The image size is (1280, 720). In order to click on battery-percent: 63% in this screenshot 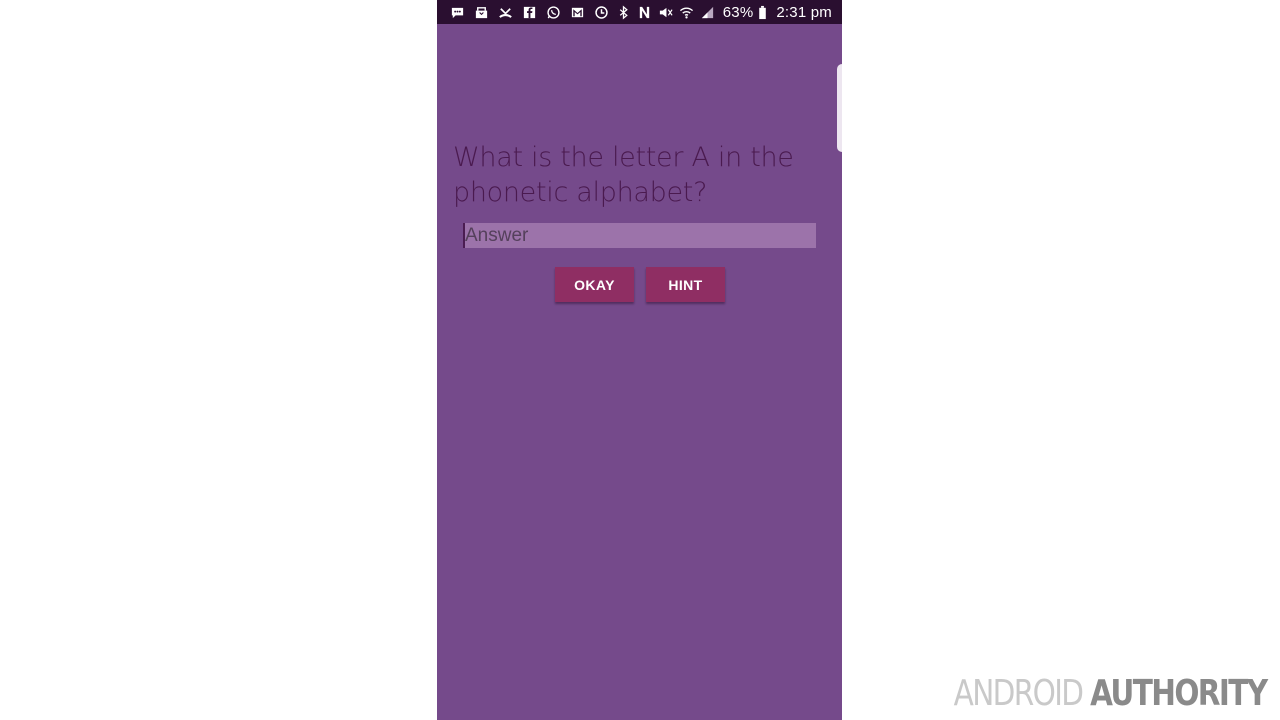, I will do `click(738, 12)`.